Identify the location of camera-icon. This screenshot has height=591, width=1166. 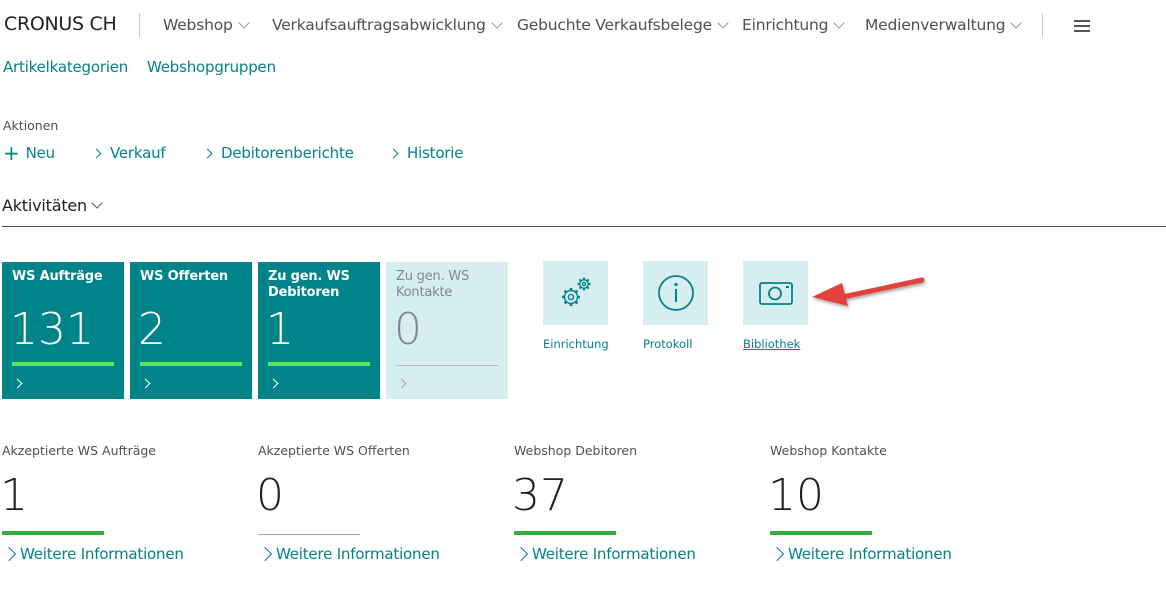
(775, 293).